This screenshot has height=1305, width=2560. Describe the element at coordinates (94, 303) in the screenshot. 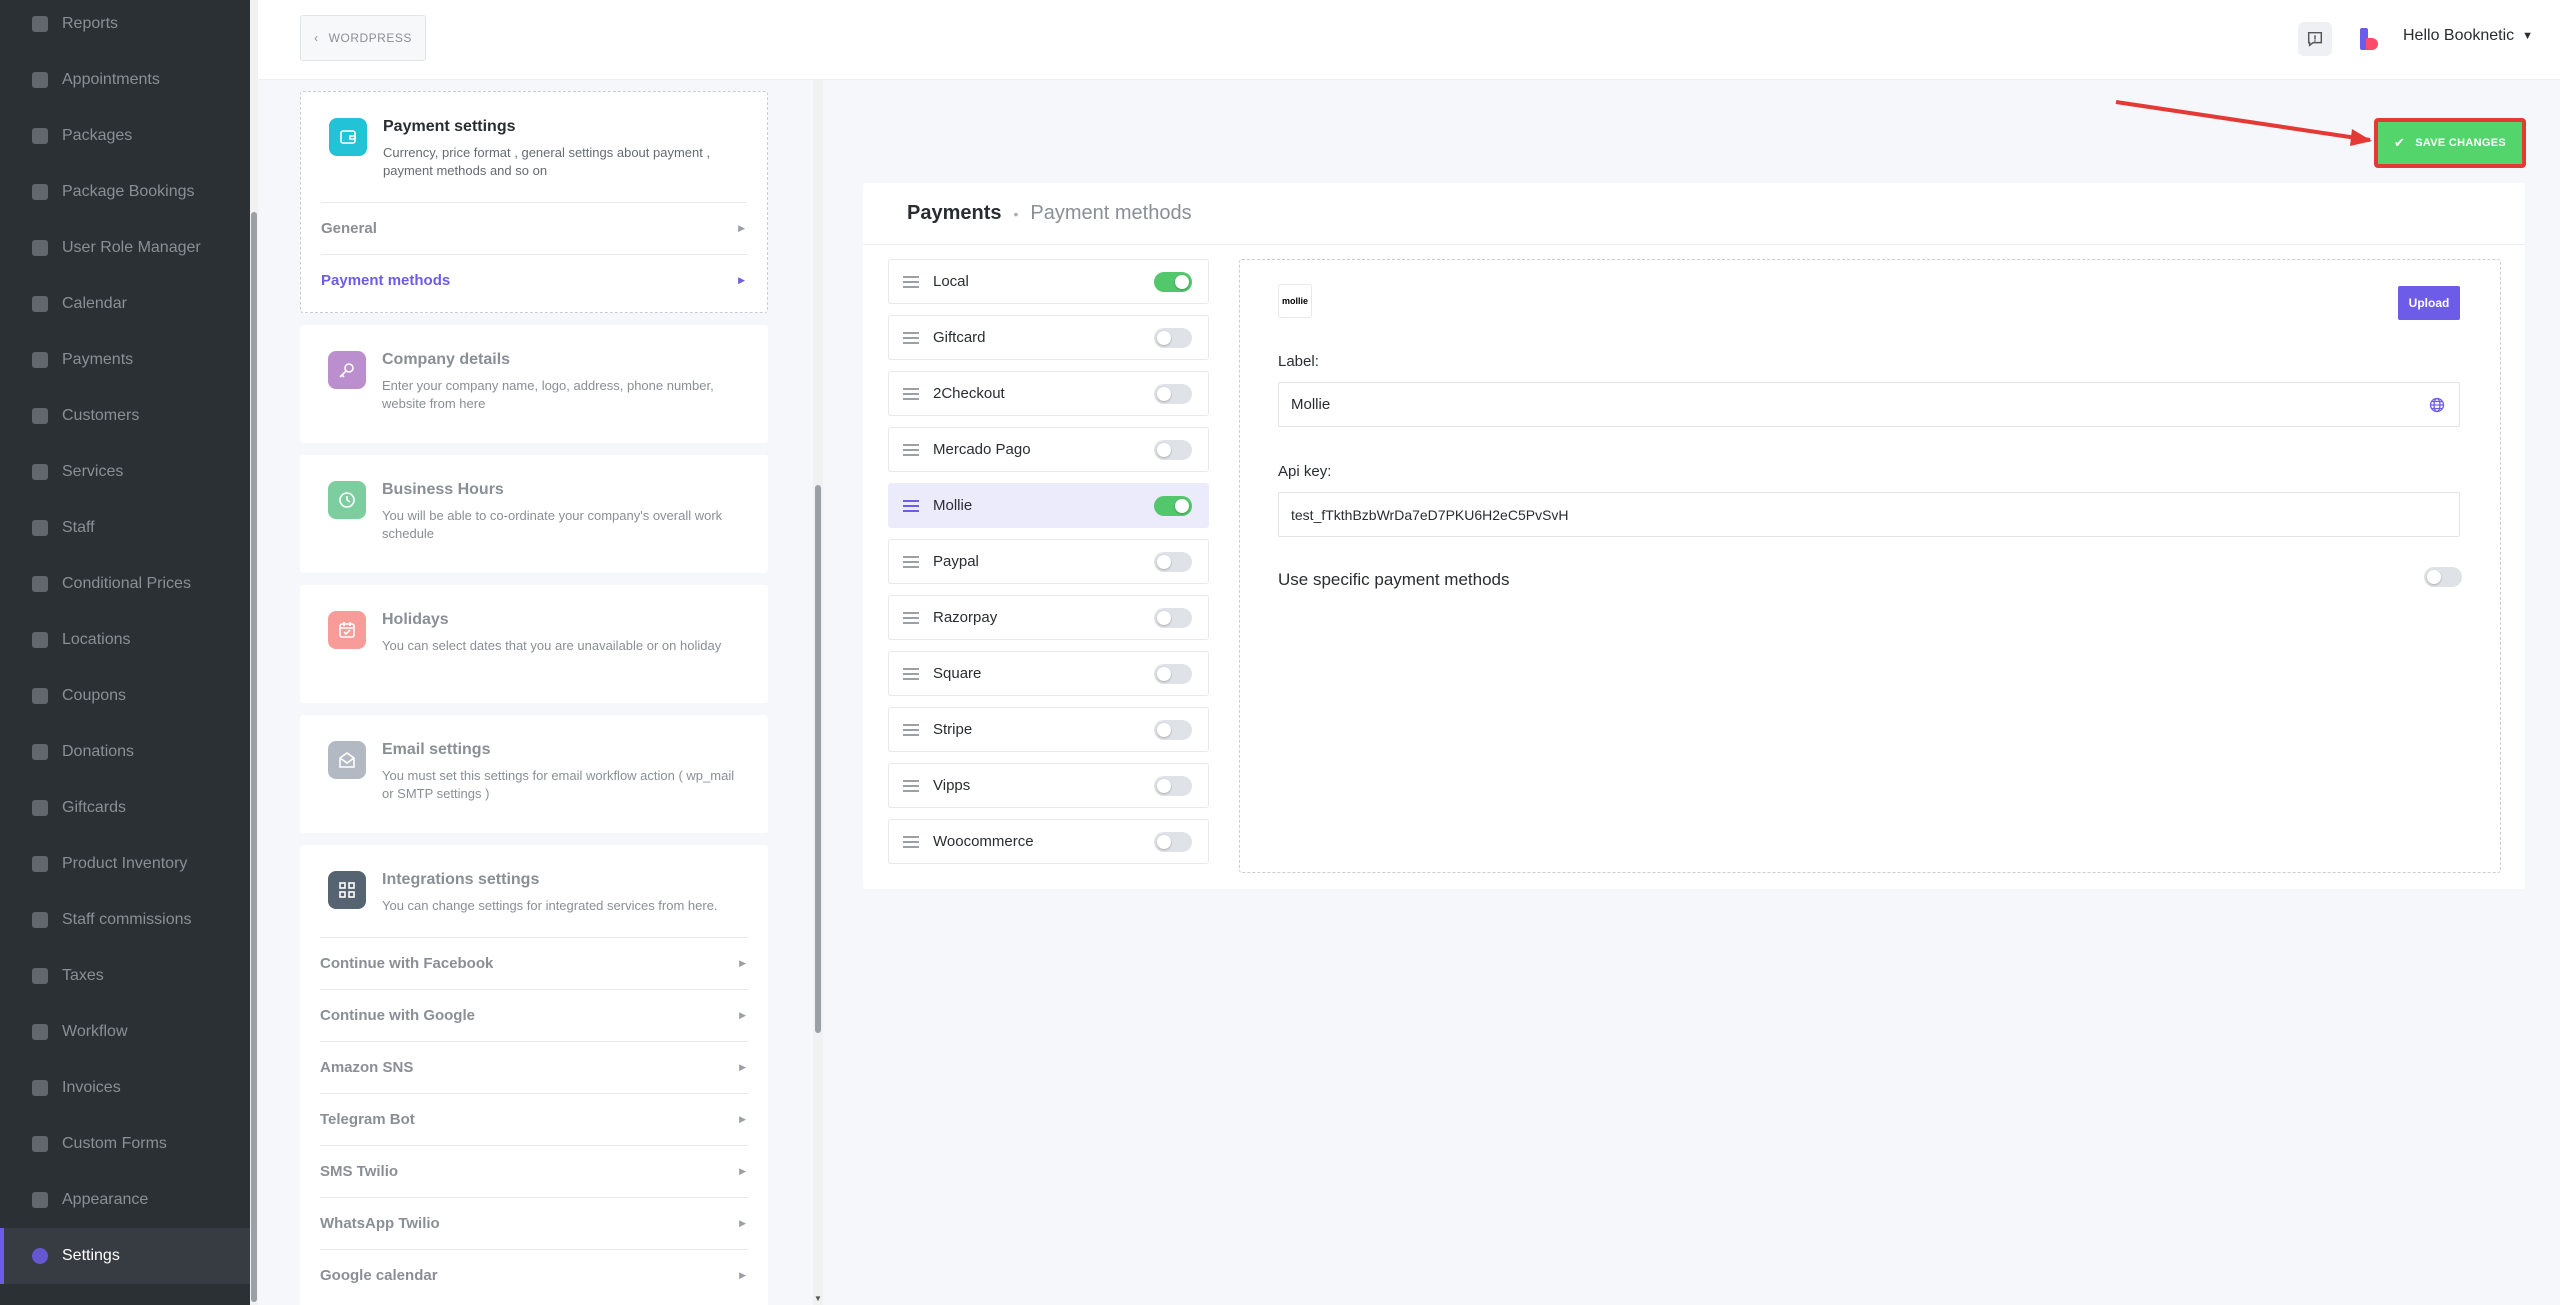

I see `sidebar-item-label: Calendar` at that location.